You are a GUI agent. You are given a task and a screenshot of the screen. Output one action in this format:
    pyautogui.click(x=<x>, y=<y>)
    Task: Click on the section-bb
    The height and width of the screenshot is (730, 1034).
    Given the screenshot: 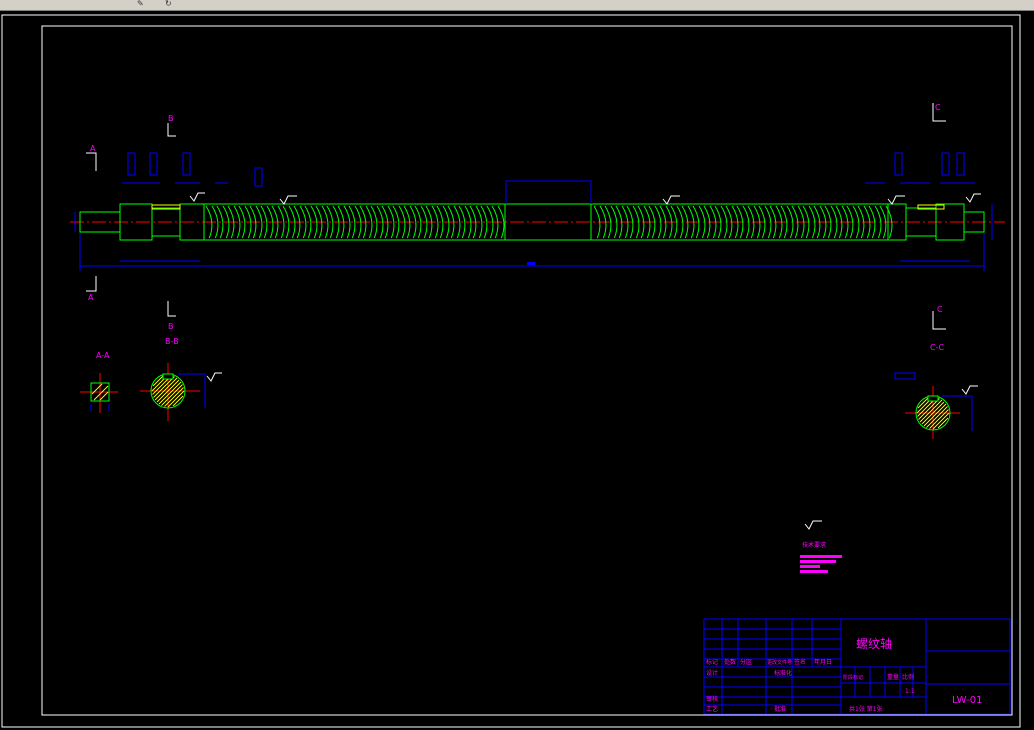 What is the action you would take?
    pyautogui.click(x=173, y=392)
    